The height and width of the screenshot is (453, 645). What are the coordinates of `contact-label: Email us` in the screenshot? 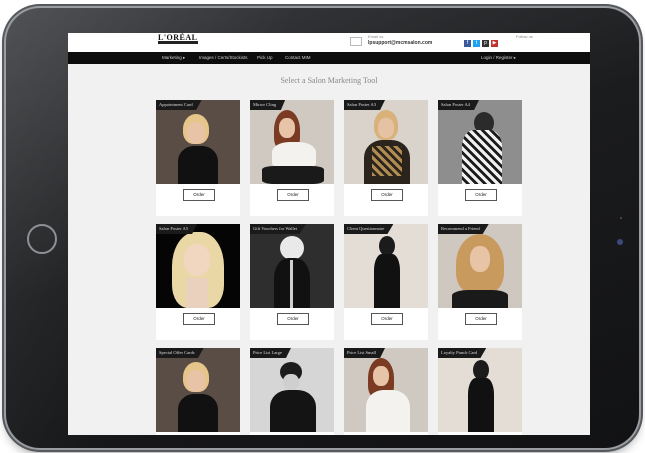 It's located at (376, 36).